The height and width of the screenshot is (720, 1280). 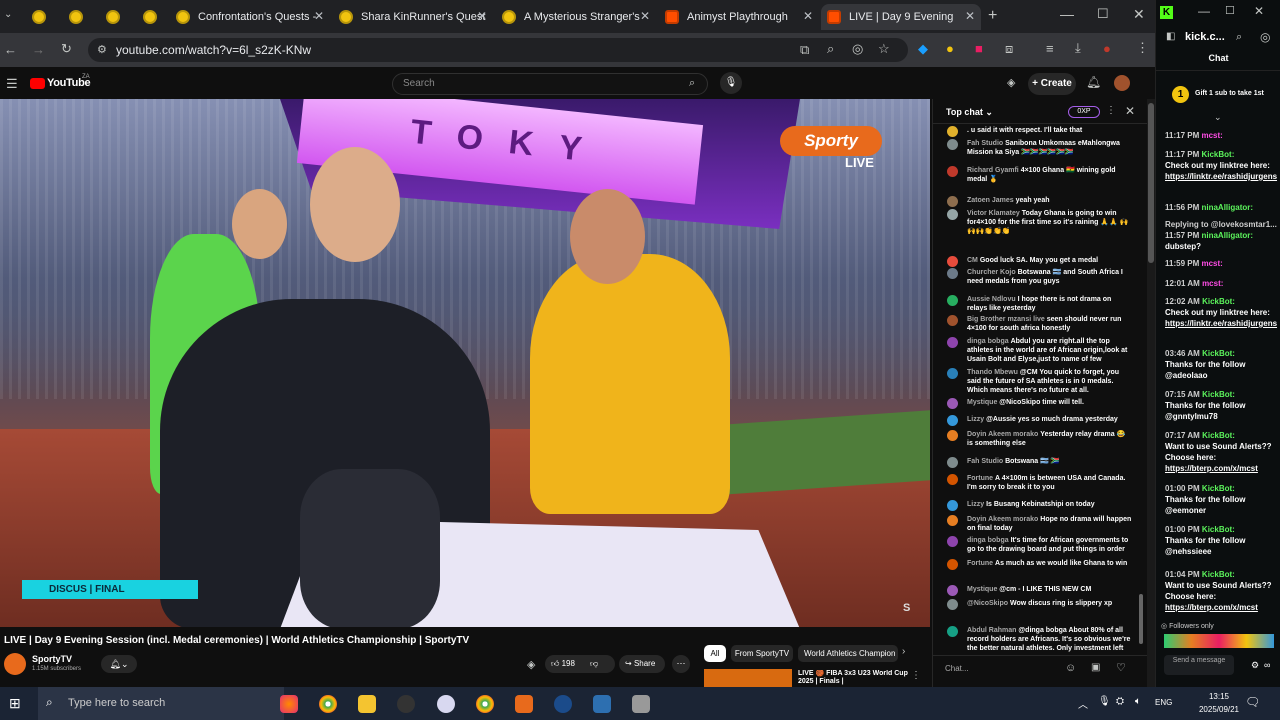 What do you see at coordinates (1121, 667) in the screenshot?
I see `heart-icon: ♡` at bounding box center [1121, 667].